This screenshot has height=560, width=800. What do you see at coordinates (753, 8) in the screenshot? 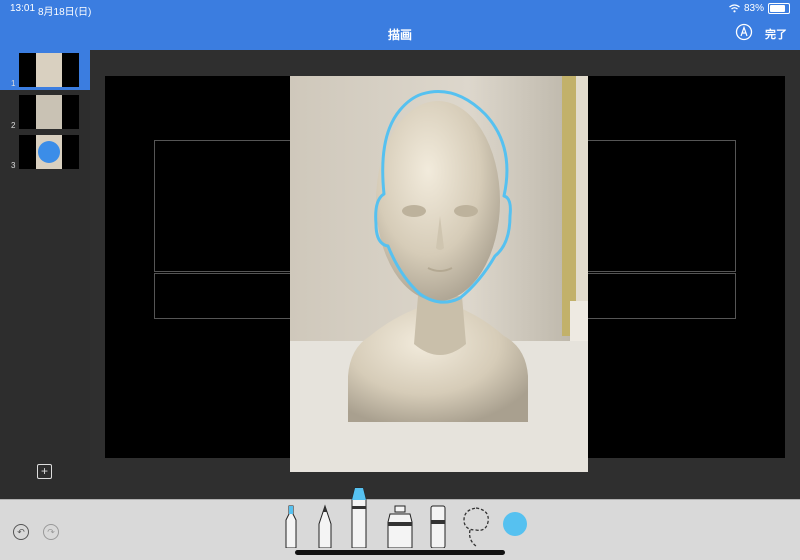
I see `battery-percent: 83%` at bounding box center [753, 8].